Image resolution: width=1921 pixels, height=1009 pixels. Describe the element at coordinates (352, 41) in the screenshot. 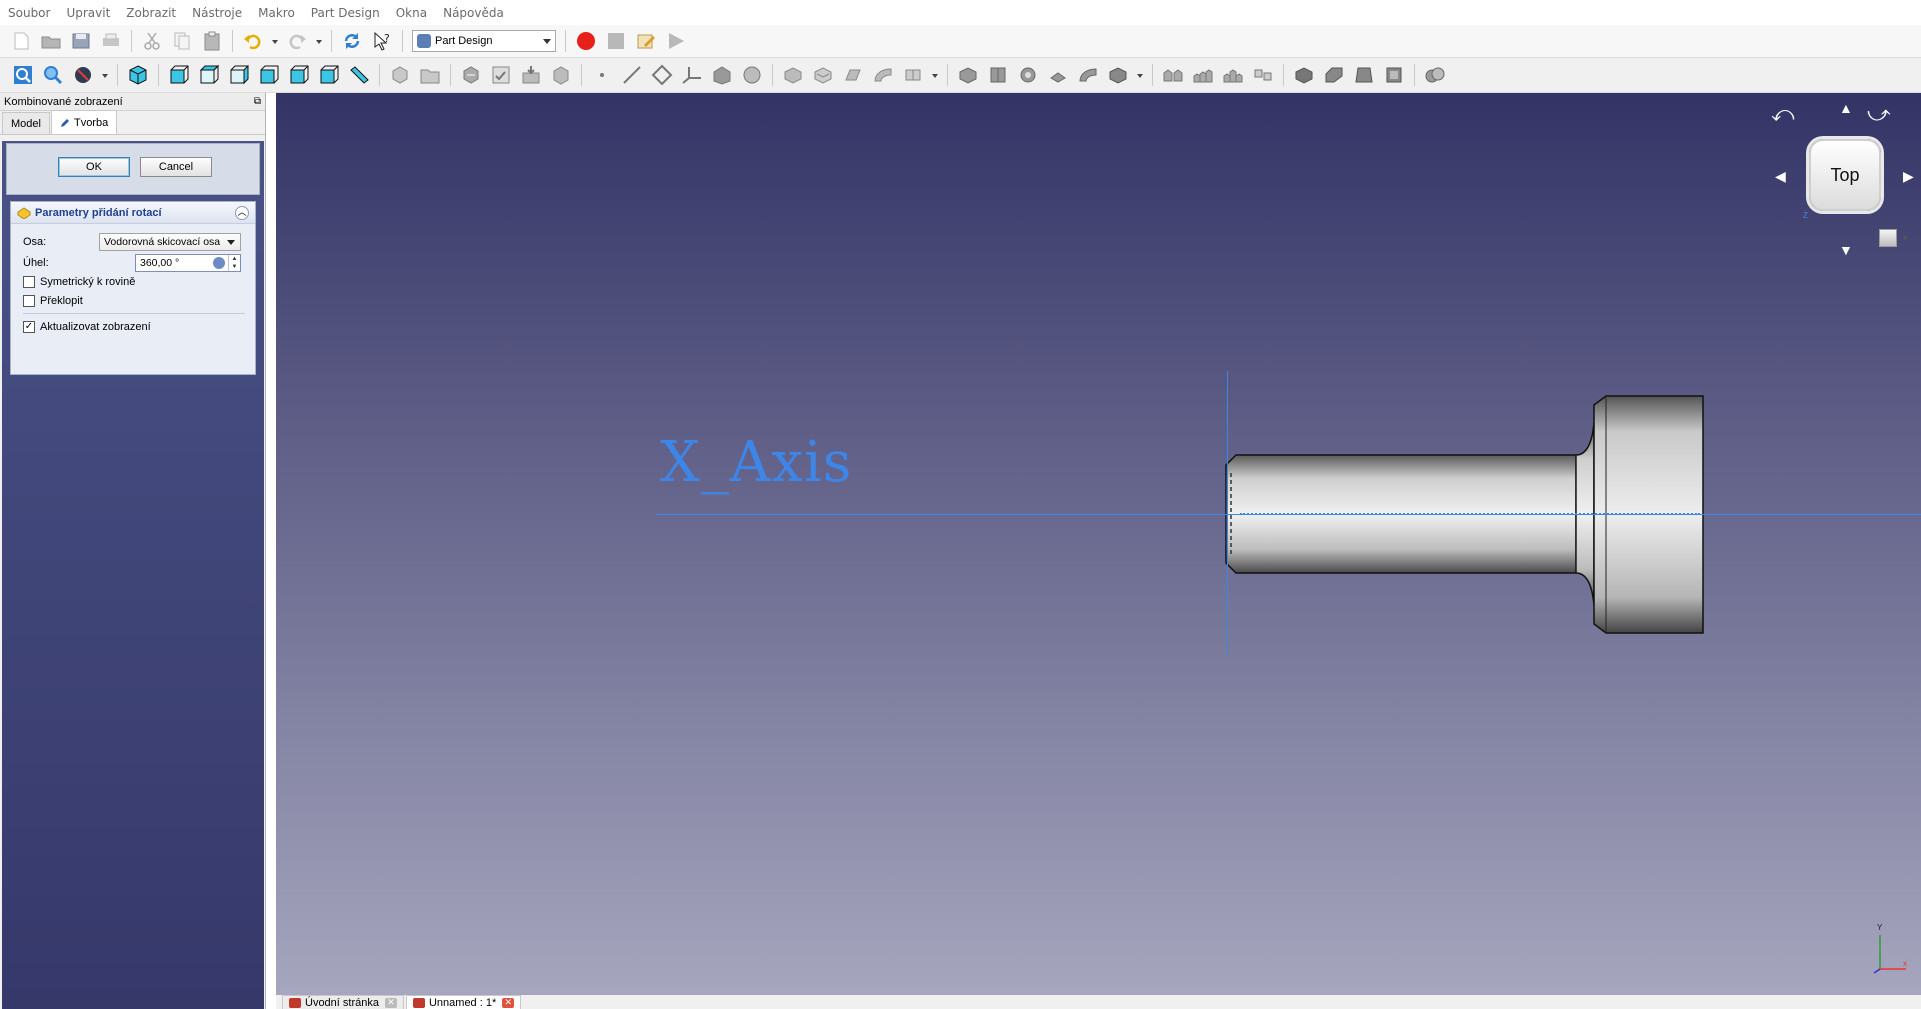

I see `refresh-button` at that location.